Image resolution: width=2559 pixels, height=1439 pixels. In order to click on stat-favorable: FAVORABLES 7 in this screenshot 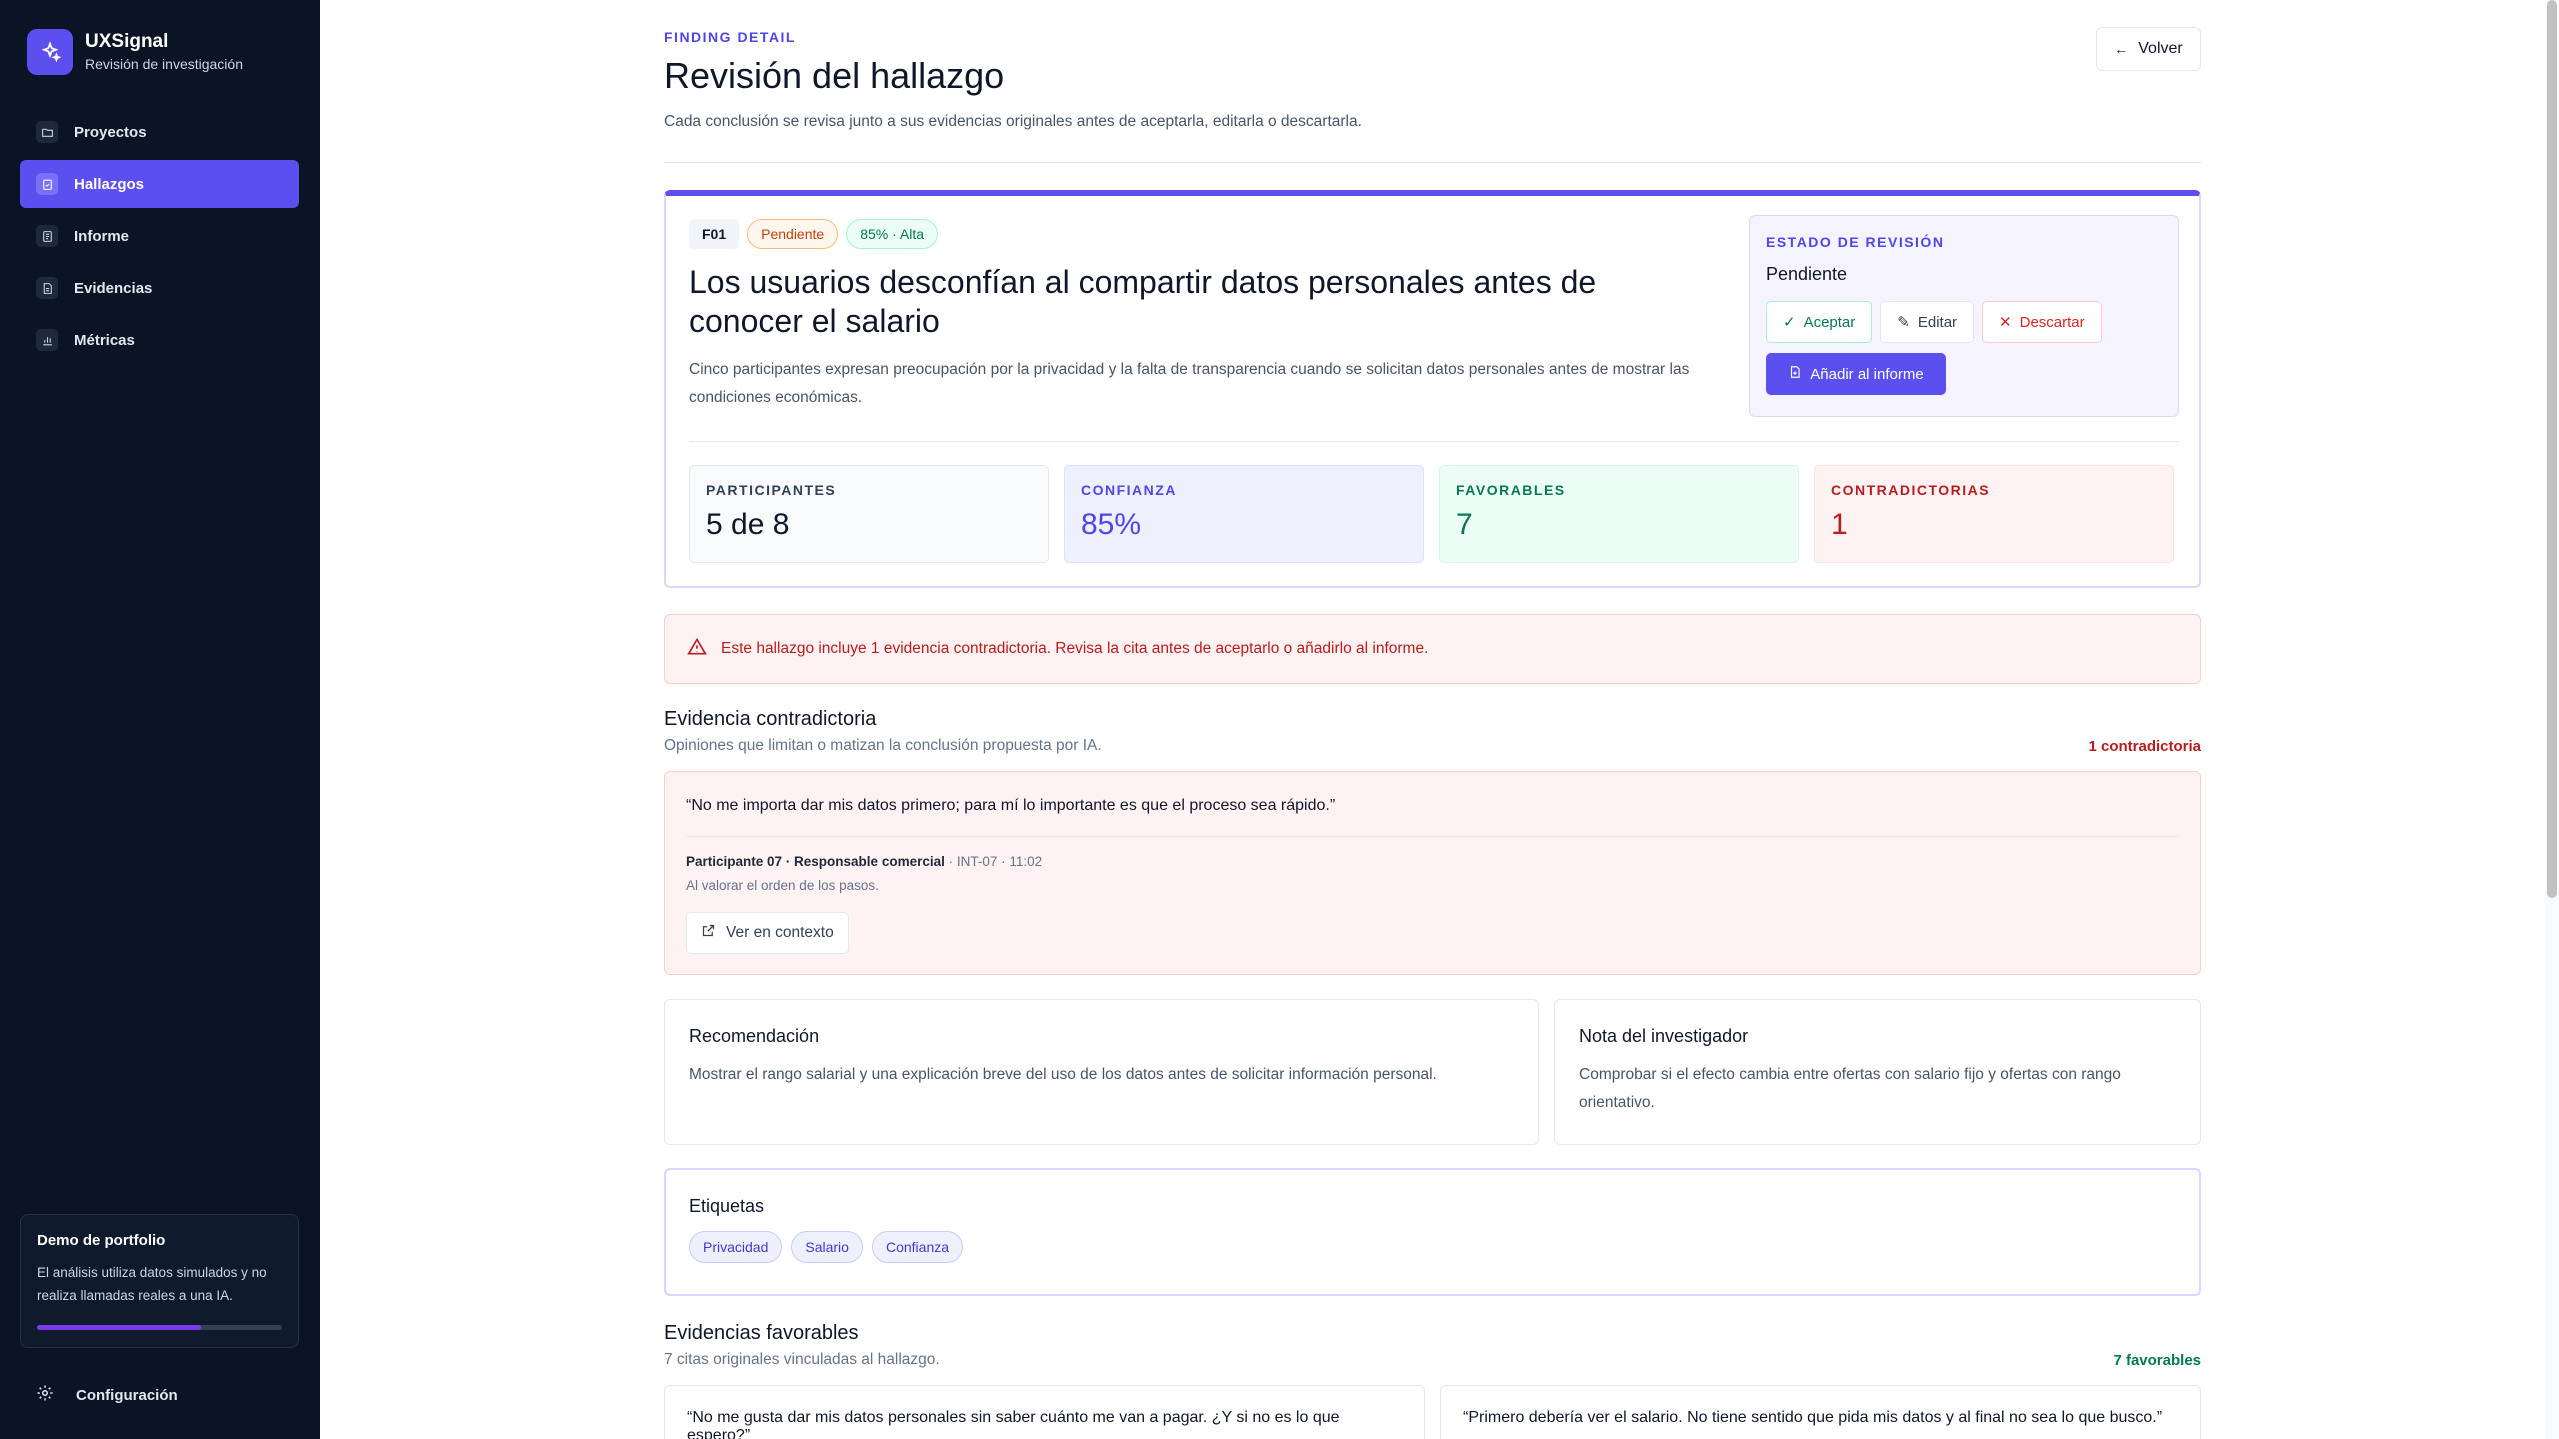, I will do `click(1619, 514)`.